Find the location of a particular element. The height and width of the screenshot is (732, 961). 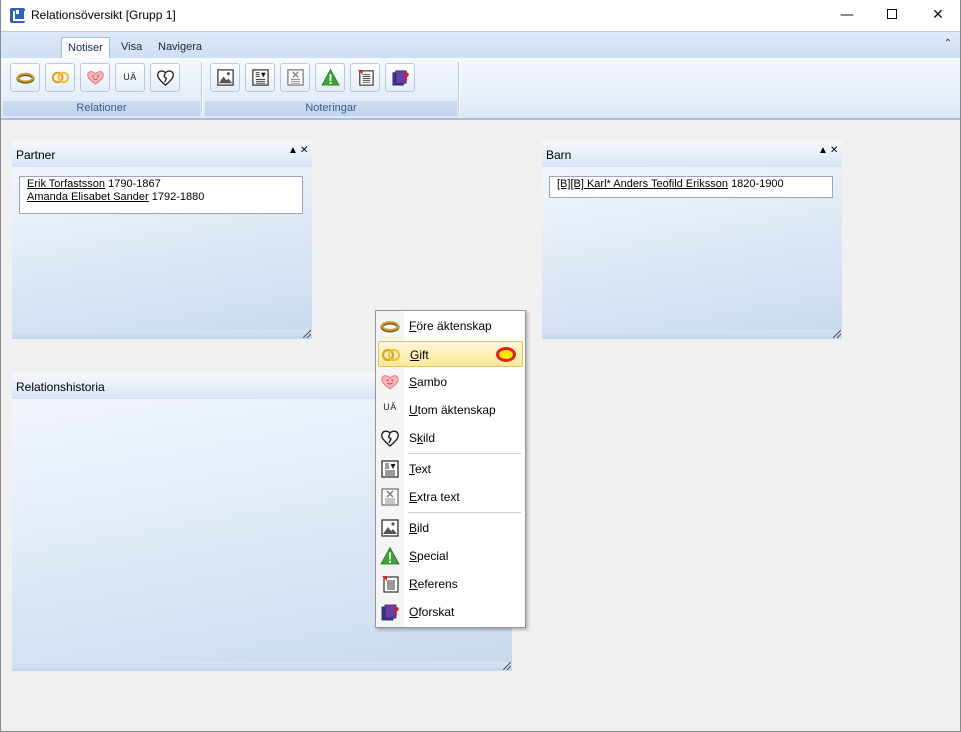

maximize-button is located at coordinates (892, 15).